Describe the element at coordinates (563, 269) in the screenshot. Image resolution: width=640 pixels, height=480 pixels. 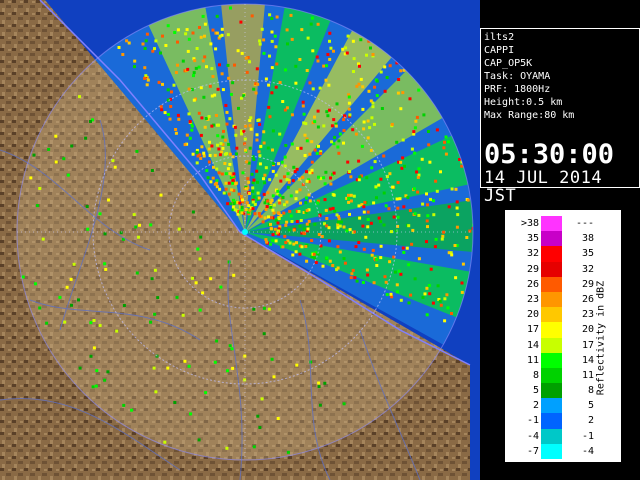
I see `legend-row: 29 32` at that location.